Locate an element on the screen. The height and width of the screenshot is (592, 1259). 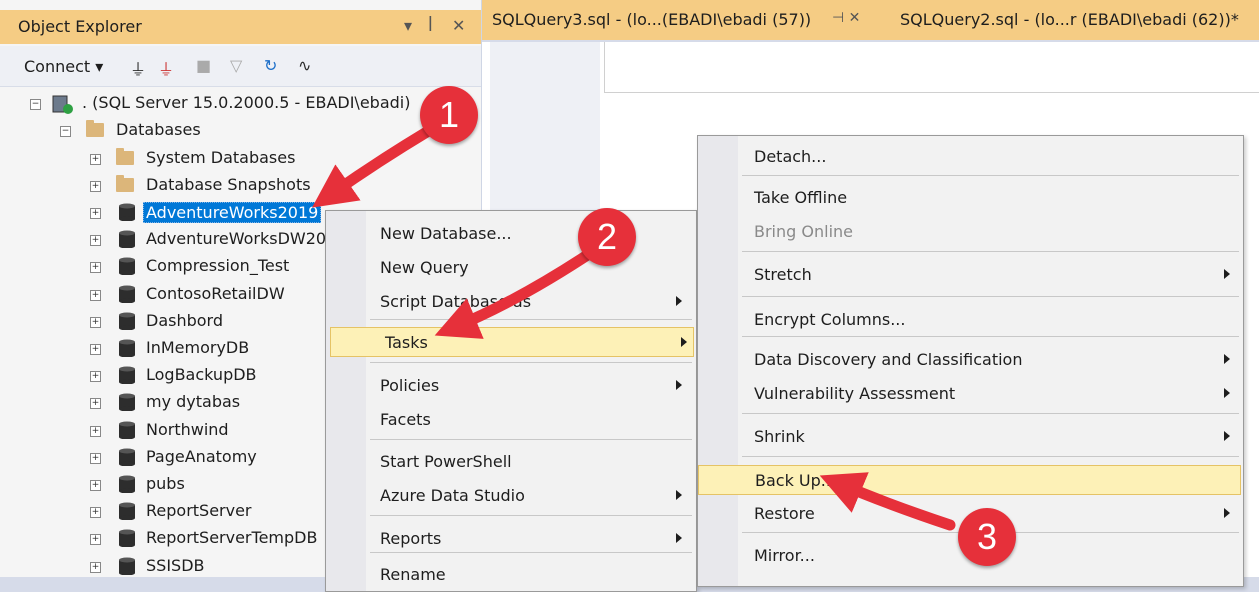
callout-badge-3: 3 is located at coordinates (987, 537).